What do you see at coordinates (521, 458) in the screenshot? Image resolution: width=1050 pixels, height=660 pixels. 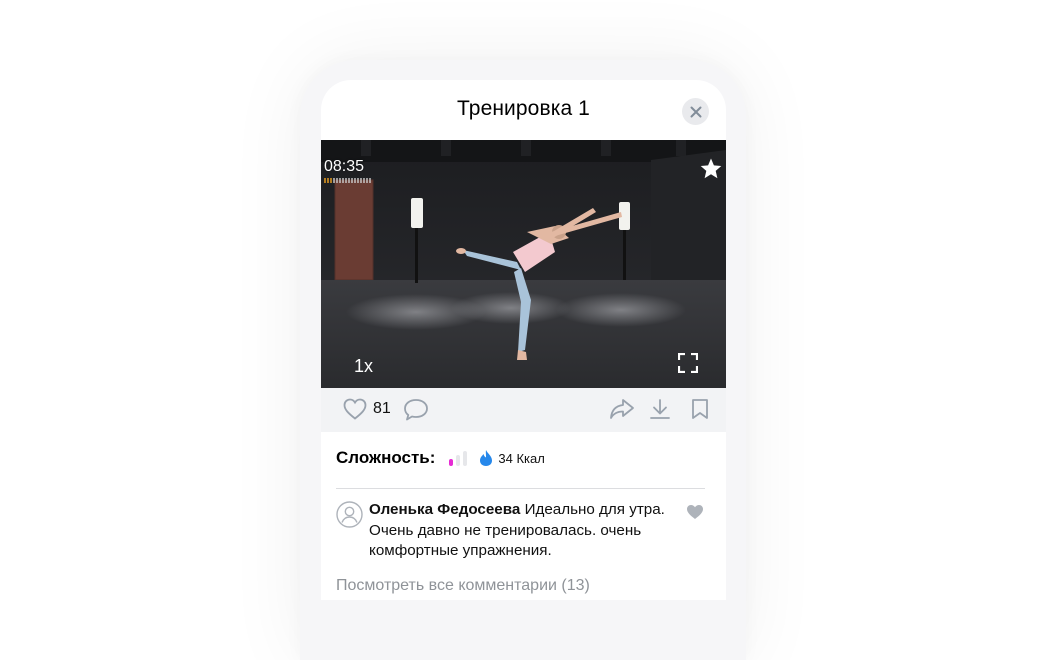 I see `calories-value: 34 Ккал` at bounding box center [521, 458].